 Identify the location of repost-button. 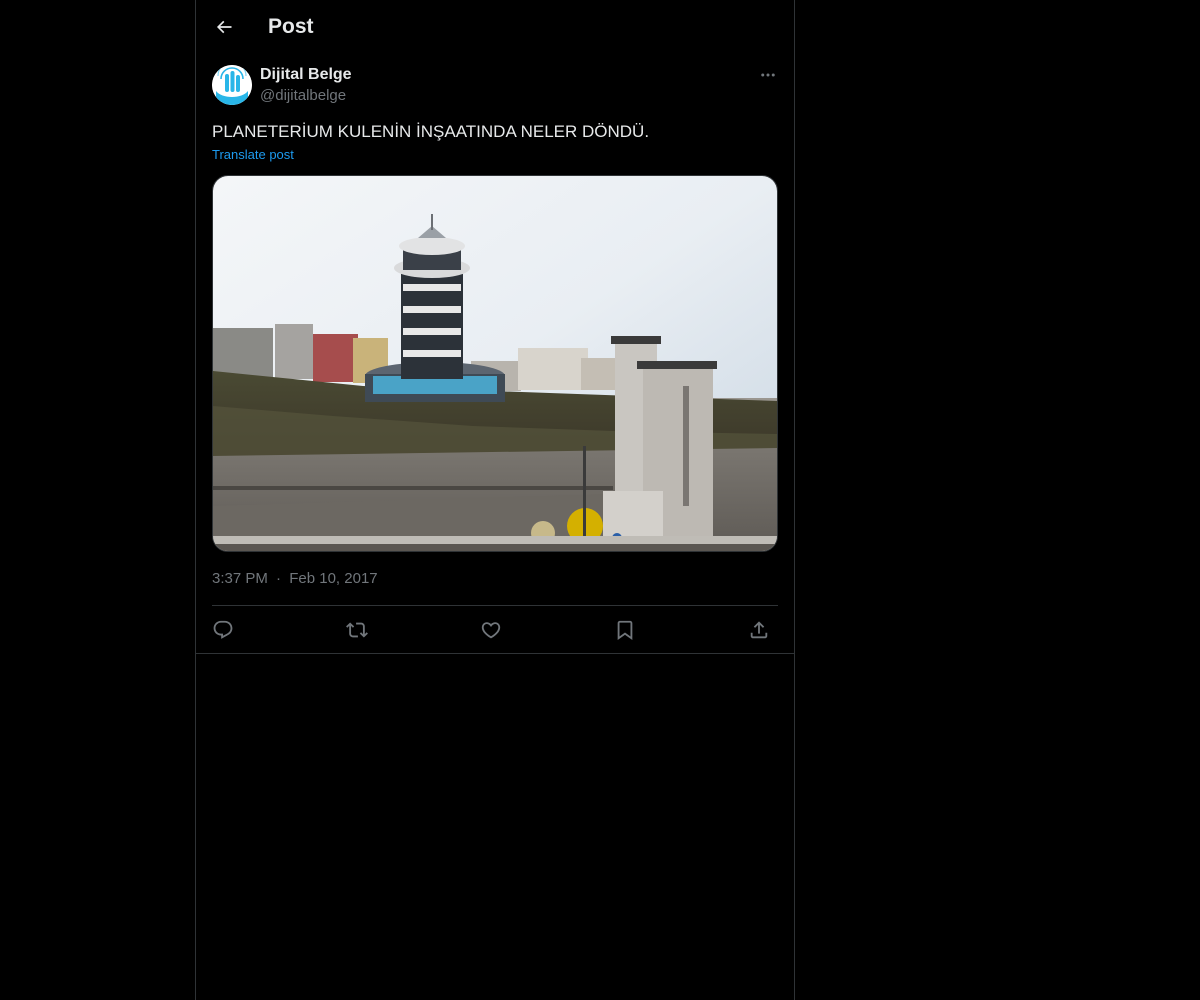
(357, 630).